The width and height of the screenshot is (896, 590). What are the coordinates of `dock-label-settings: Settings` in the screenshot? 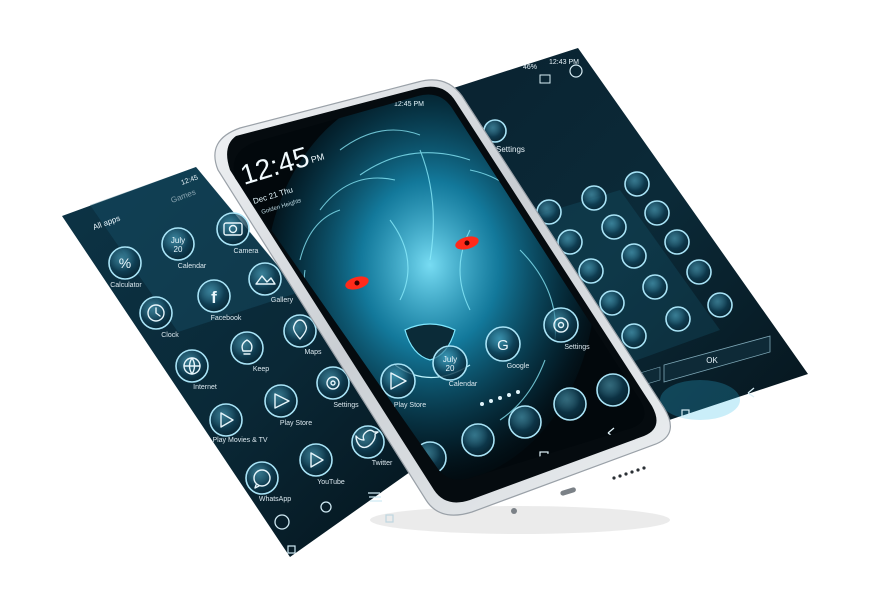 It's located at (577, 347).